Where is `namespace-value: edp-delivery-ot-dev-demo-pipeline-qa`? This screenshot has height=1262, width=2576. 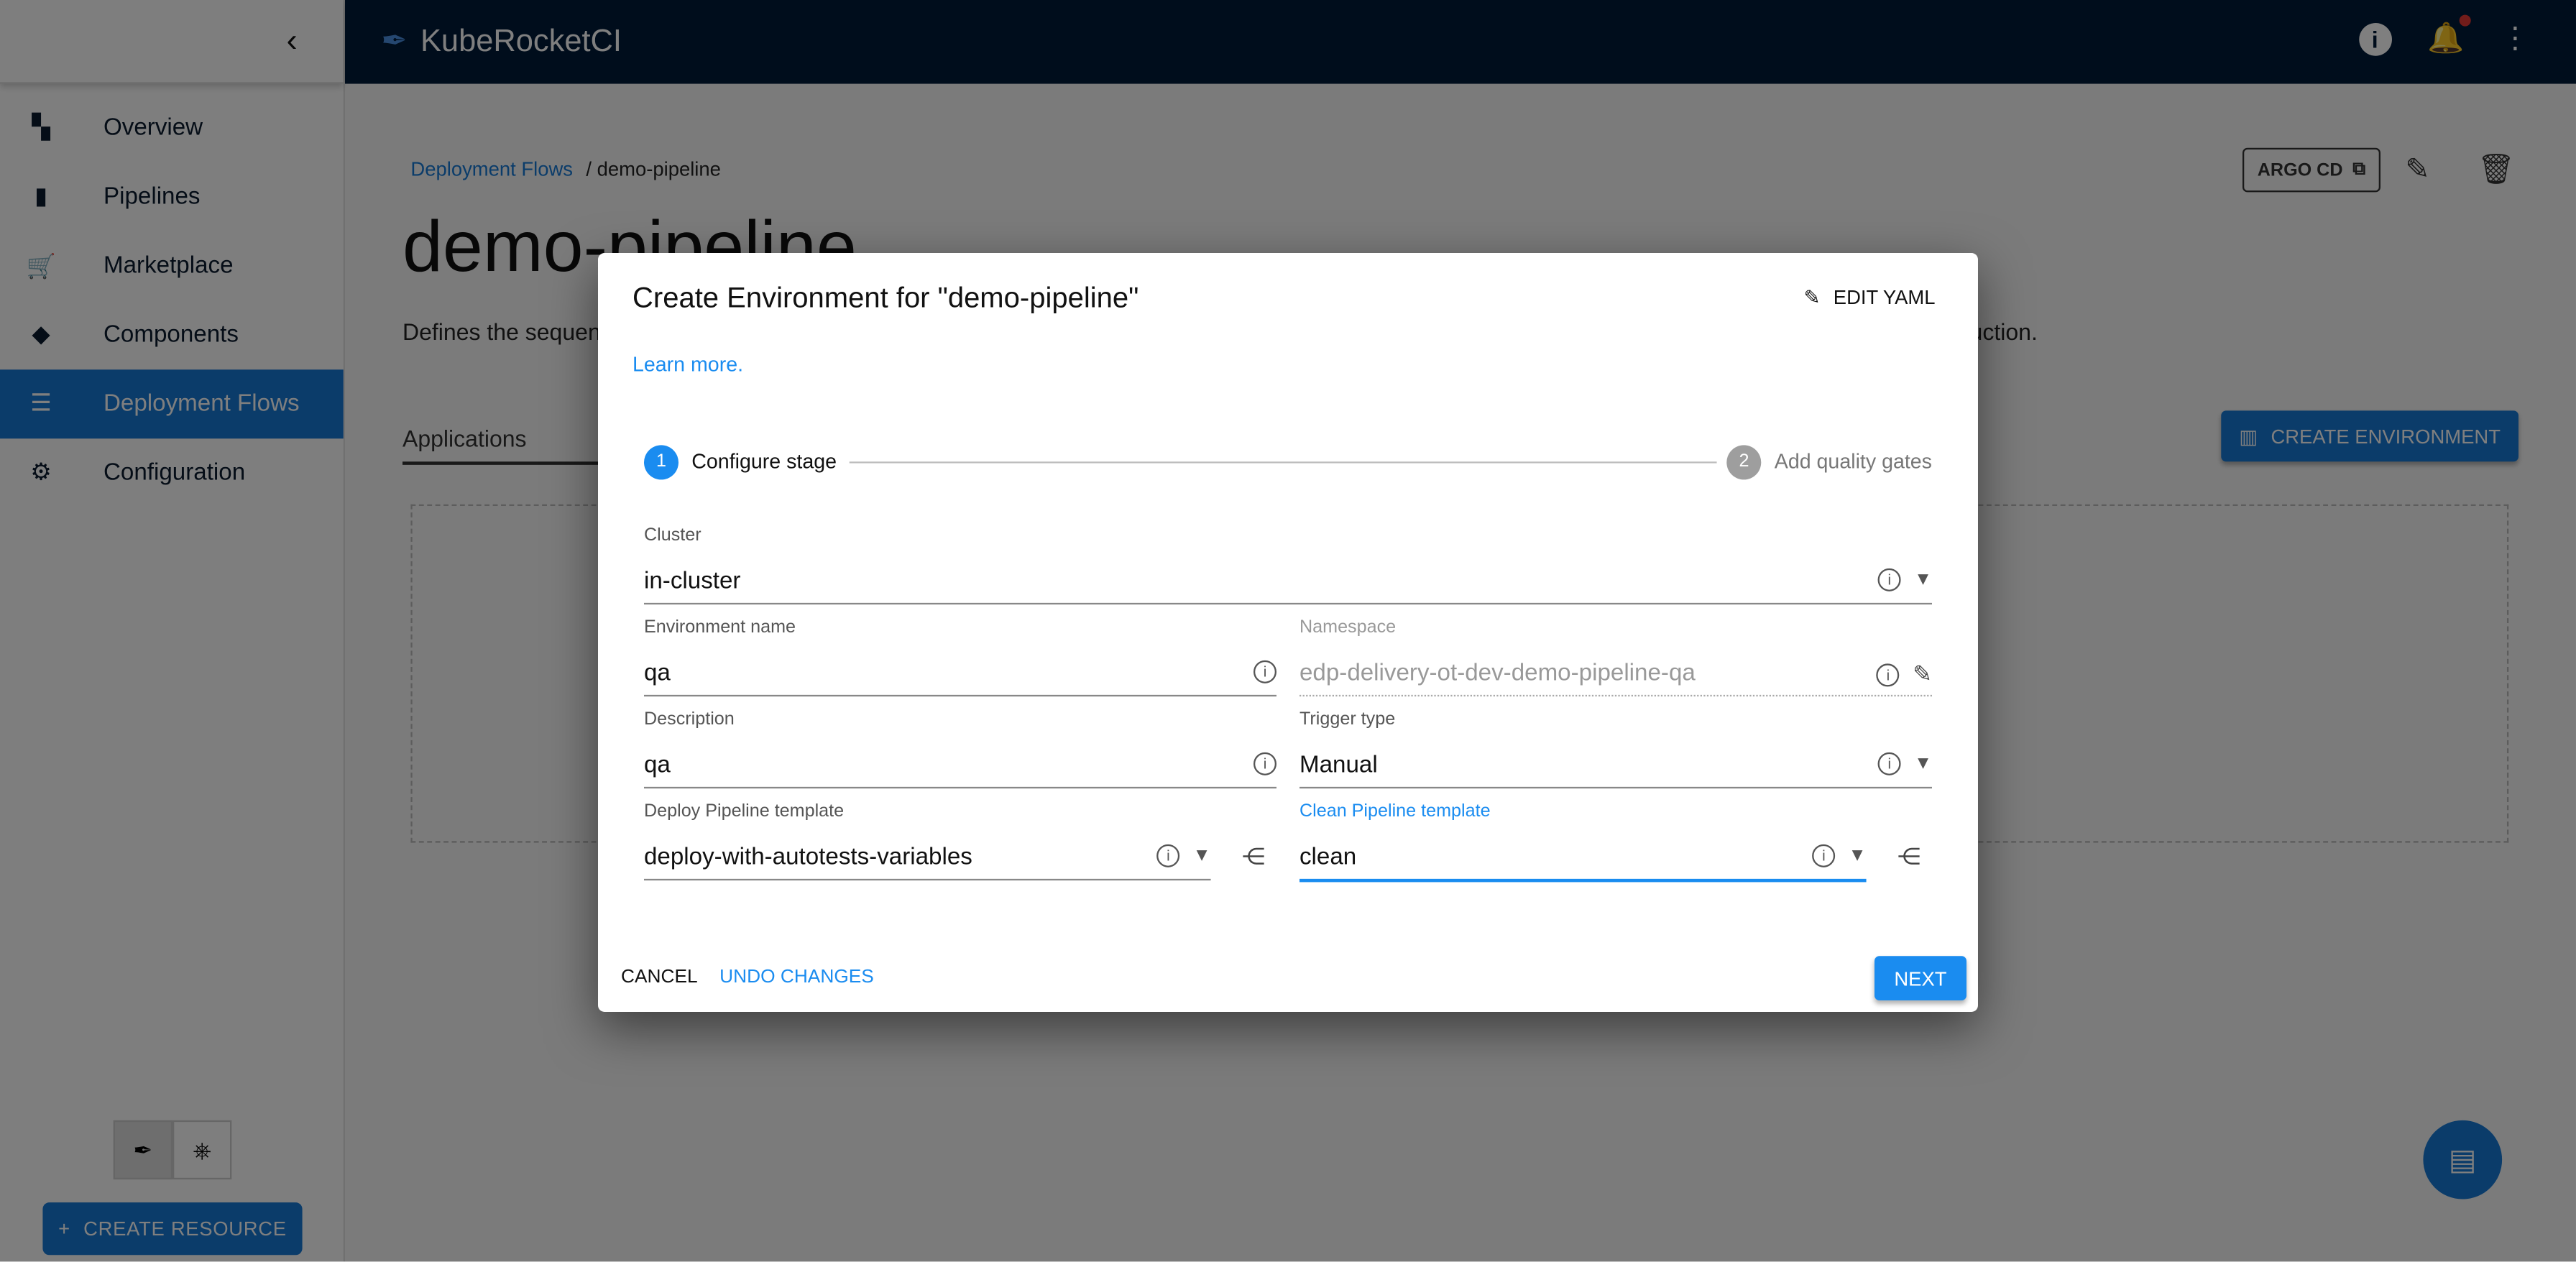
namespace-value: edp-delivery-ot-dev-demo-pipeline-qa is located at coordinates (1497, 673).